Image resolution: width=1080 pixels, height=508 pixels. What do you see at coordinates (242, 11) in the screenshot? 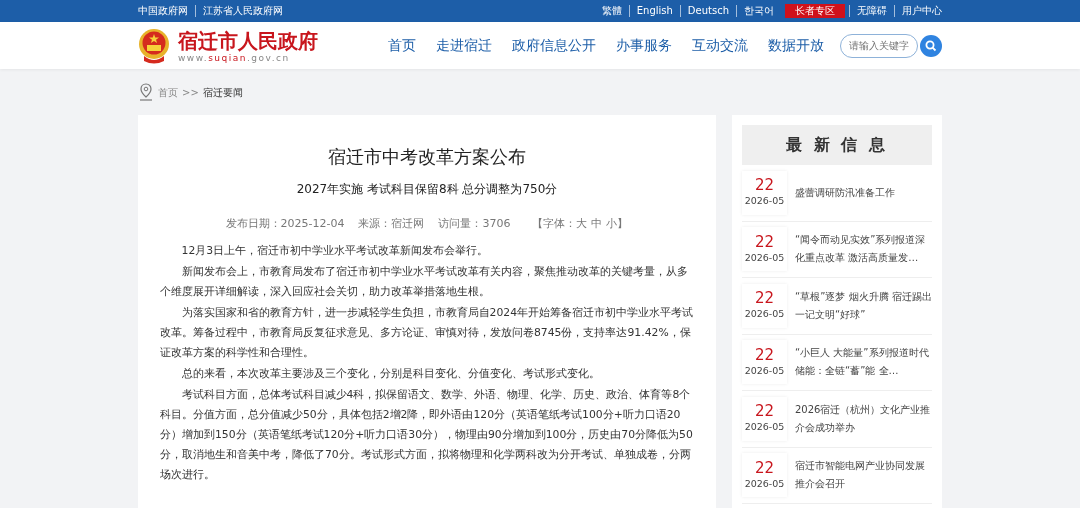
I see `top-link: 江苏省人民政府网` at bounding box center [242, 11].